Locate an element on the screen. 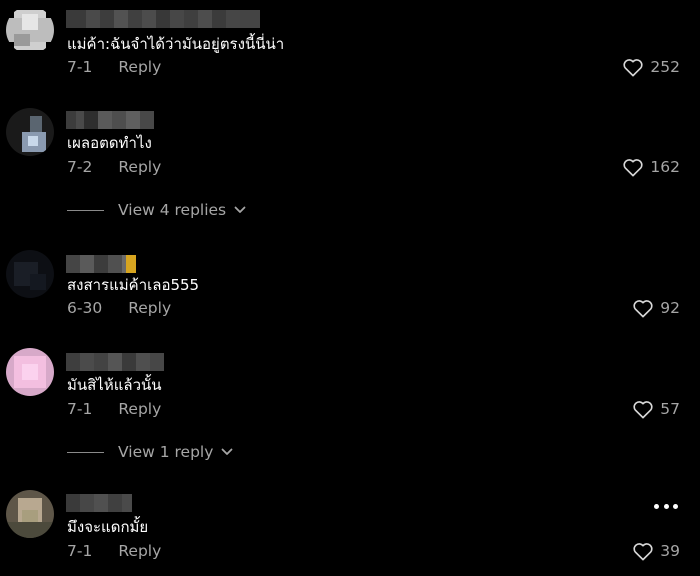  view-replies-button: View 1 reply is located at coordinates (150, 452).